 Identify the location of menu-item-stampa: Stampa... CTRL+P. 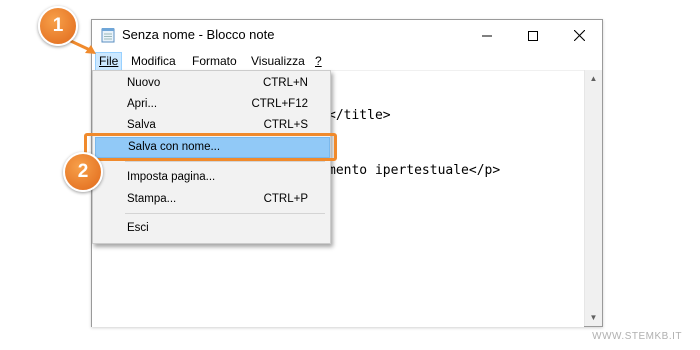
(211, 199).